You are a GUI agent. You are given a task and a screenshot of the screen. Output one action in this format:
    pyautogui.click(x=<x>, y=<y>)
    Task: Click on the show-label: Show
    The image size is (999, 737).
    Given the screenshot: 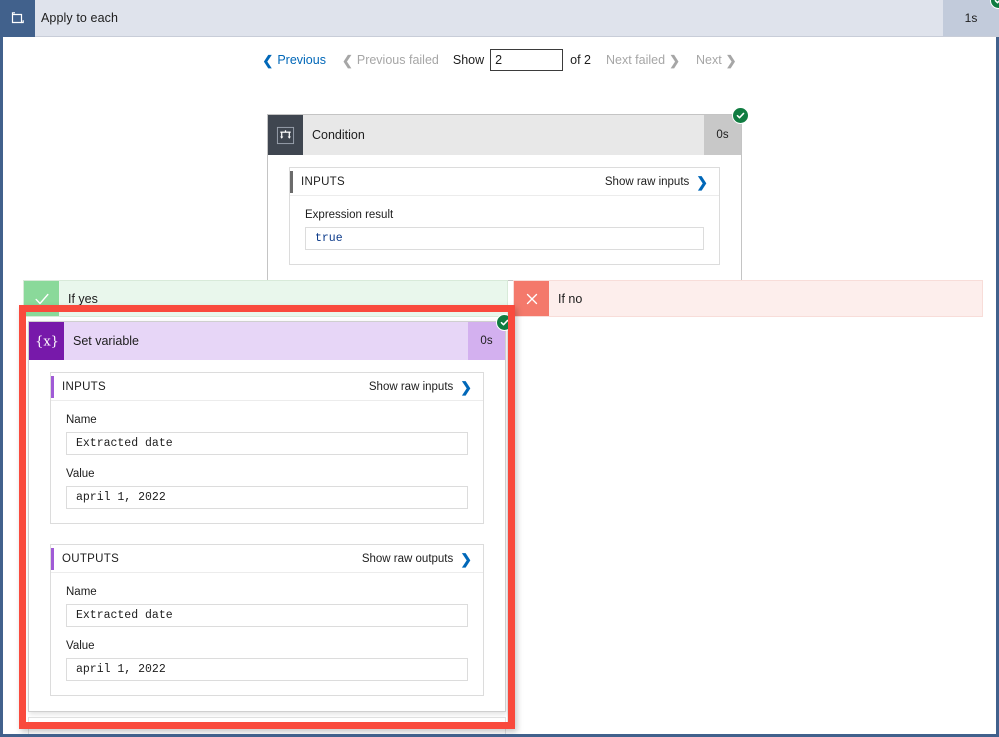 What is the action you would take?
    pyautogui.click(x=468, y=60)
    